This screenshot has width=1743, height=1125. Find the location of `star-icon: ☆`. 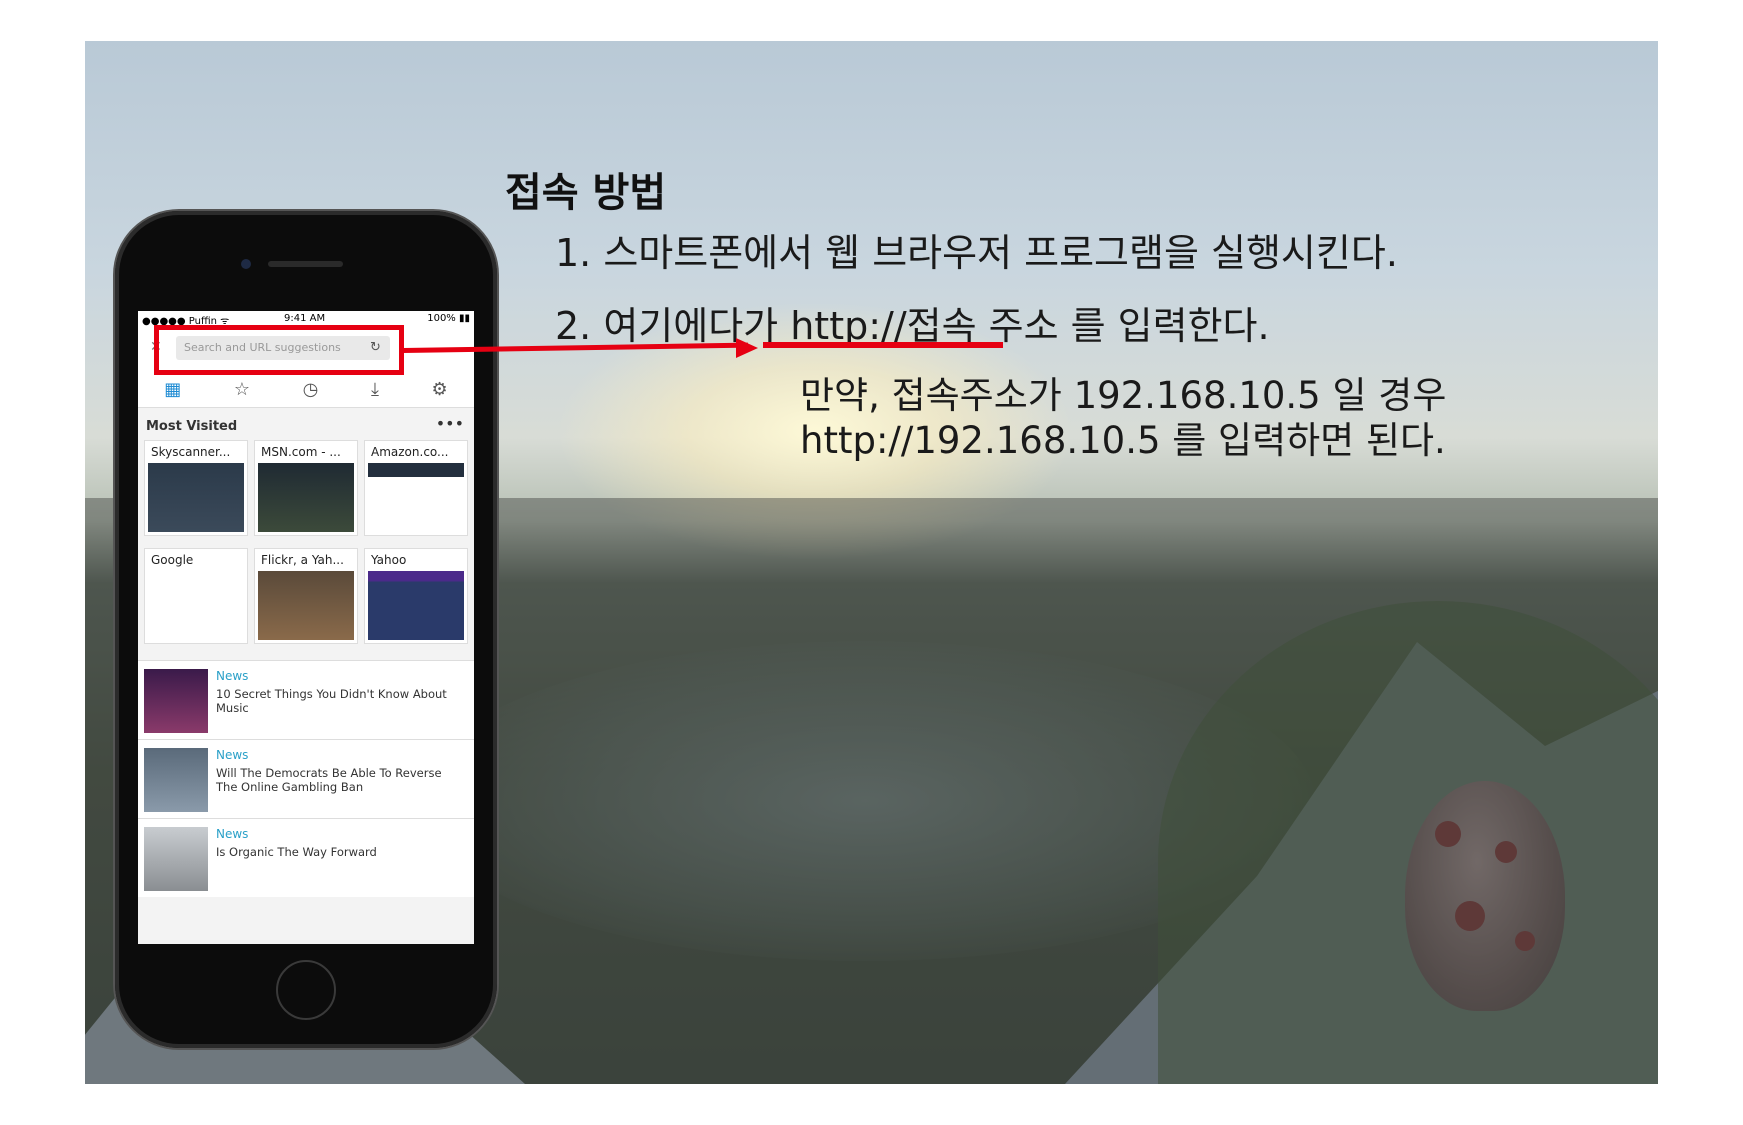

star-icon: ☆ is located at coordinates (242, 389).